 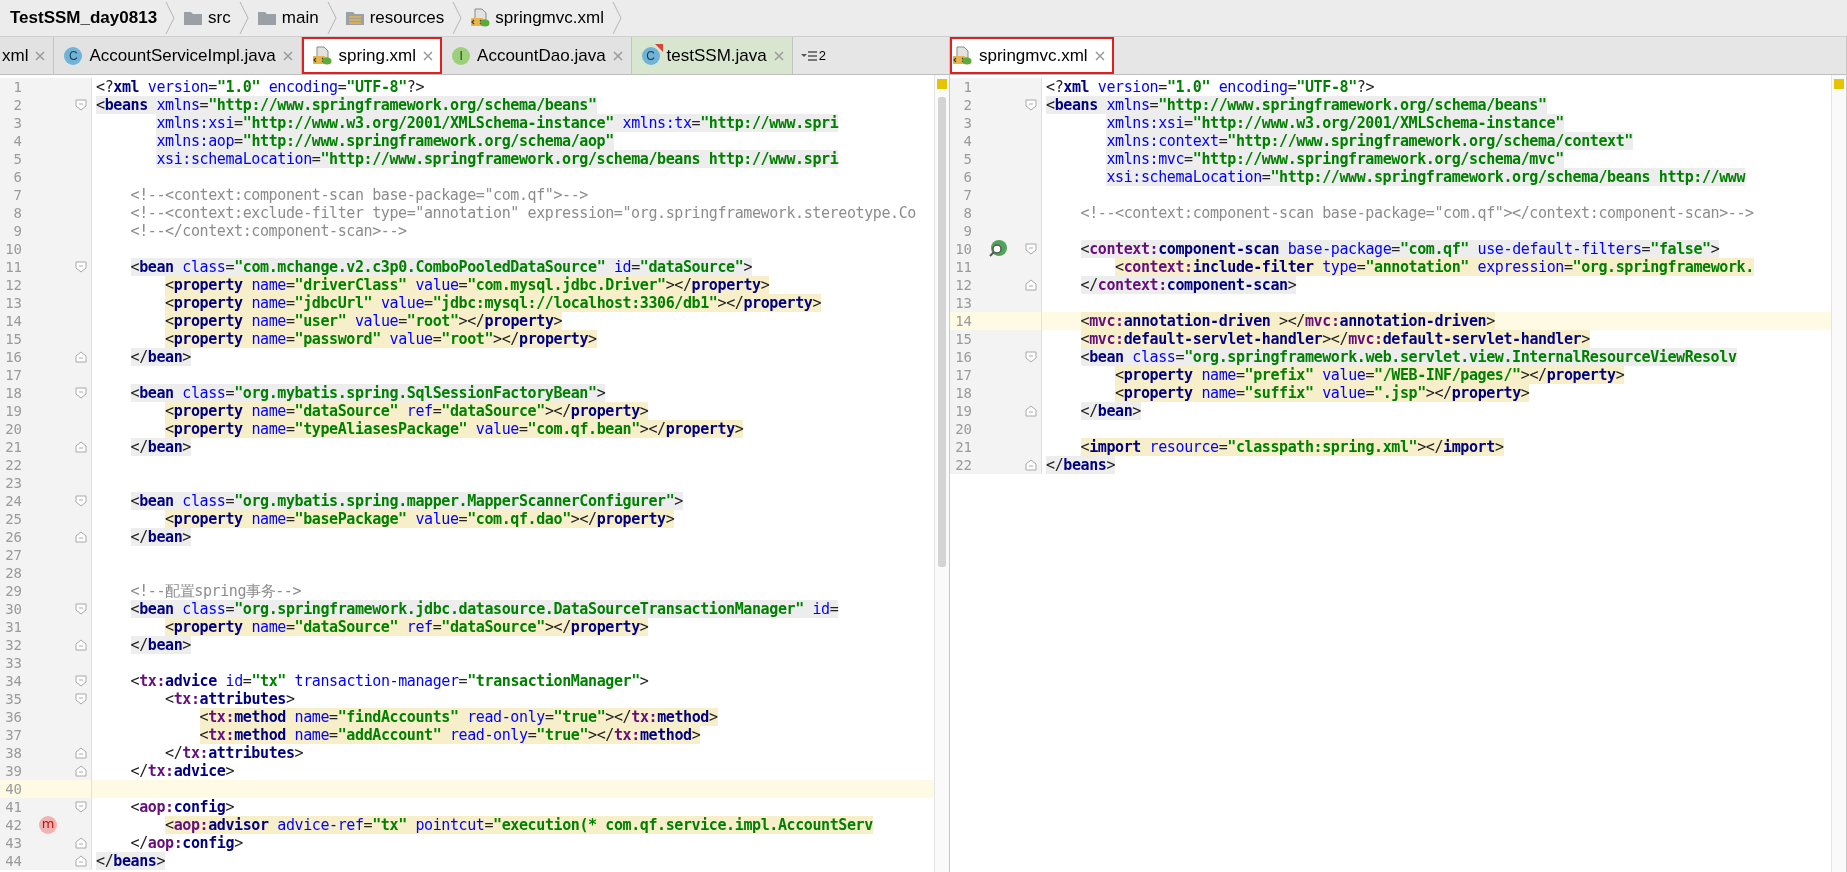 I want to click on line-number: 40, so click(x=13, y=789).